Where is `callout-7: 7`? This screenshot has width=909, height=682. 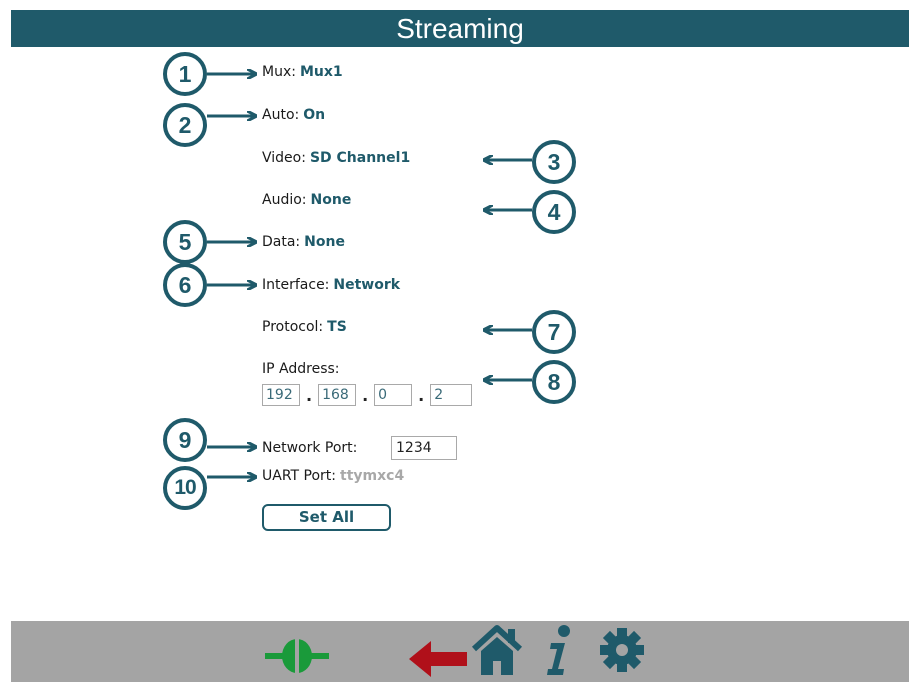 callout-7: 7 is located at coordinates (554, 332).